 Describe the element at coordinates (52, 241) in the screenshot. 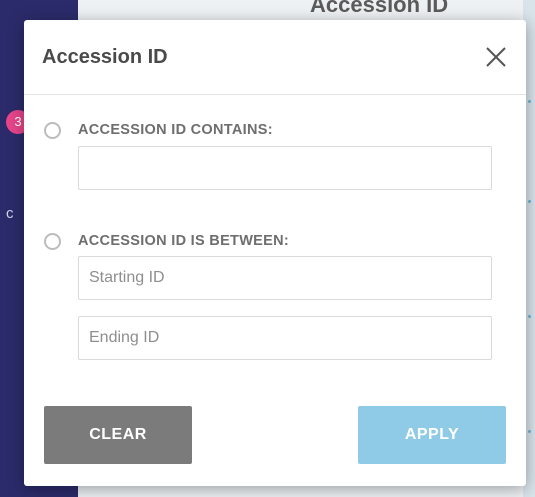

I see `radio-between` at that location.